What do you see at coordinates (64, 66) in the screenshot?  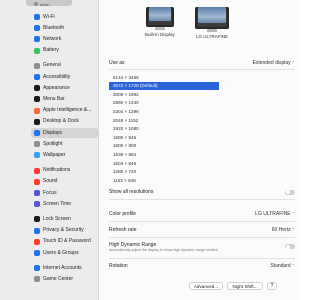 I see `sidebar-item-general: General` at bounding box center [64, 66].